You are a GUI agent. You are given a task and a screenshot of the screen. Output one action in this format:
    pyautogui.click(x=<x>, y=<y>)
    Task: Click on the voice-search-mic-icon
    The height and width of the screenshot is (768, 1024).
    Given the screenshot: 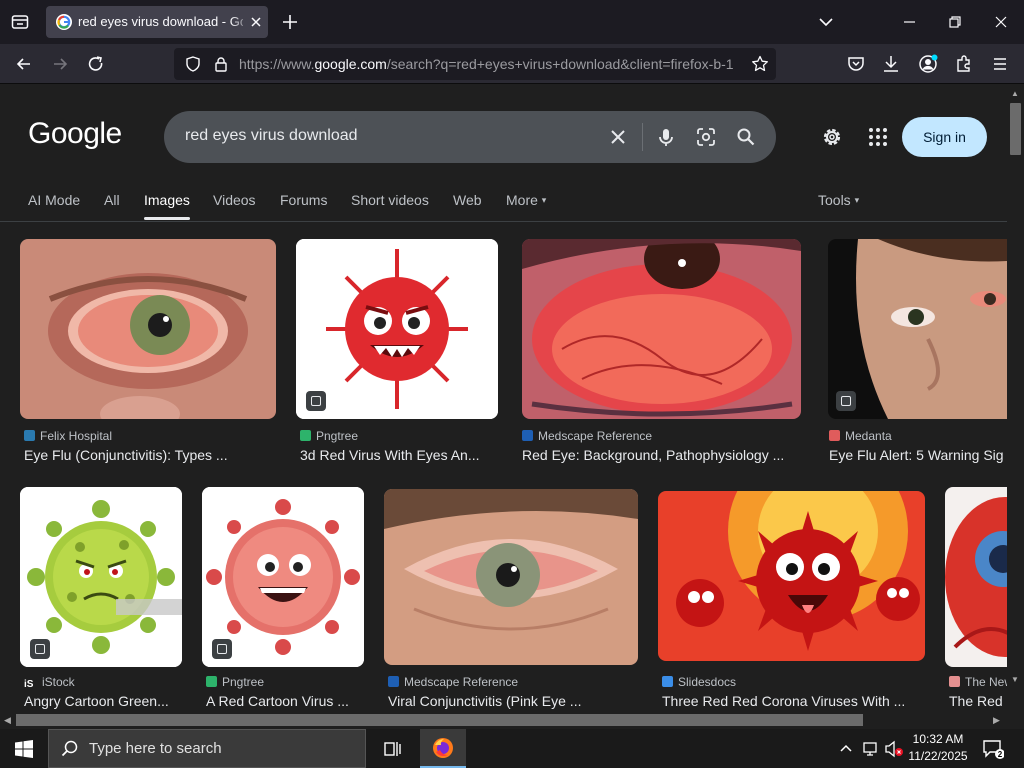 What is the action you would take?
    pyautogui.click(x=666, y=137)
    